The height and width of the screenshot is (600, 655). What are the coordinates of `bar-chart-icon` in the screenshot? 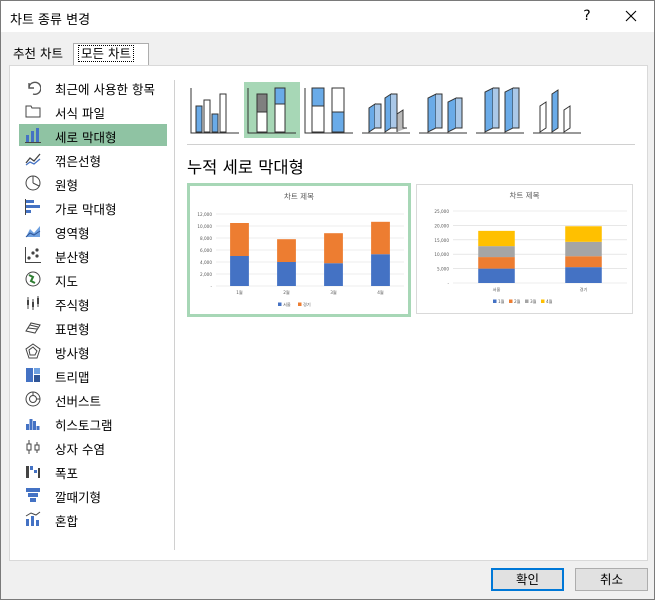 It's located at (32, 207).